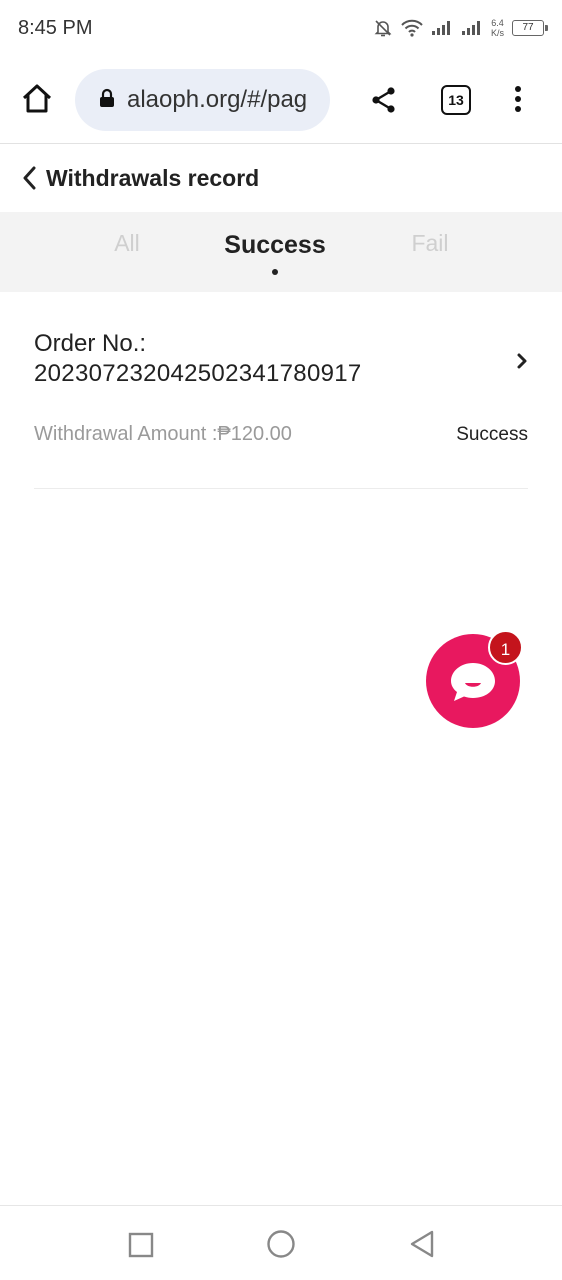 Image resolution: width=562 pixels, height=1280 pixels. What do you see at coordinates (460, 28) in the screenshot?
I see `status-icons: 6.4 K/s 77` at bounding box center [460, 28].